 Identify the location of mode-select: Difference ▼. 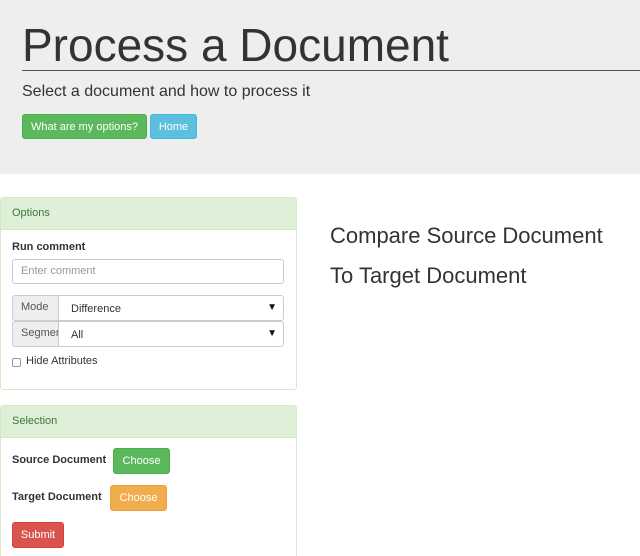
(171, 308).